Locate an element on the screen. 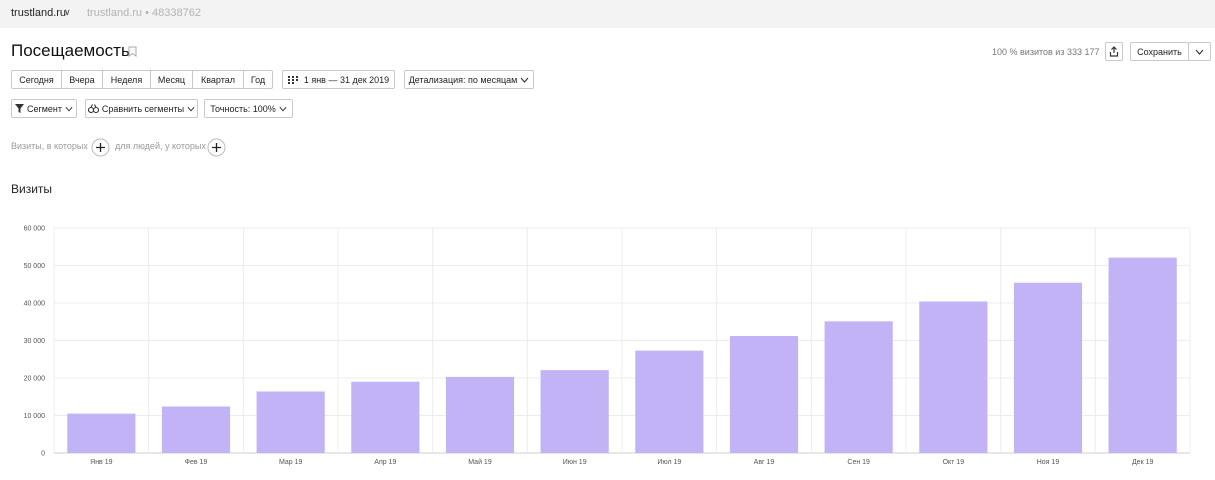 The image size is (1215, 480). x-tick-label: Май 19 is located at coordinates (480, 462).